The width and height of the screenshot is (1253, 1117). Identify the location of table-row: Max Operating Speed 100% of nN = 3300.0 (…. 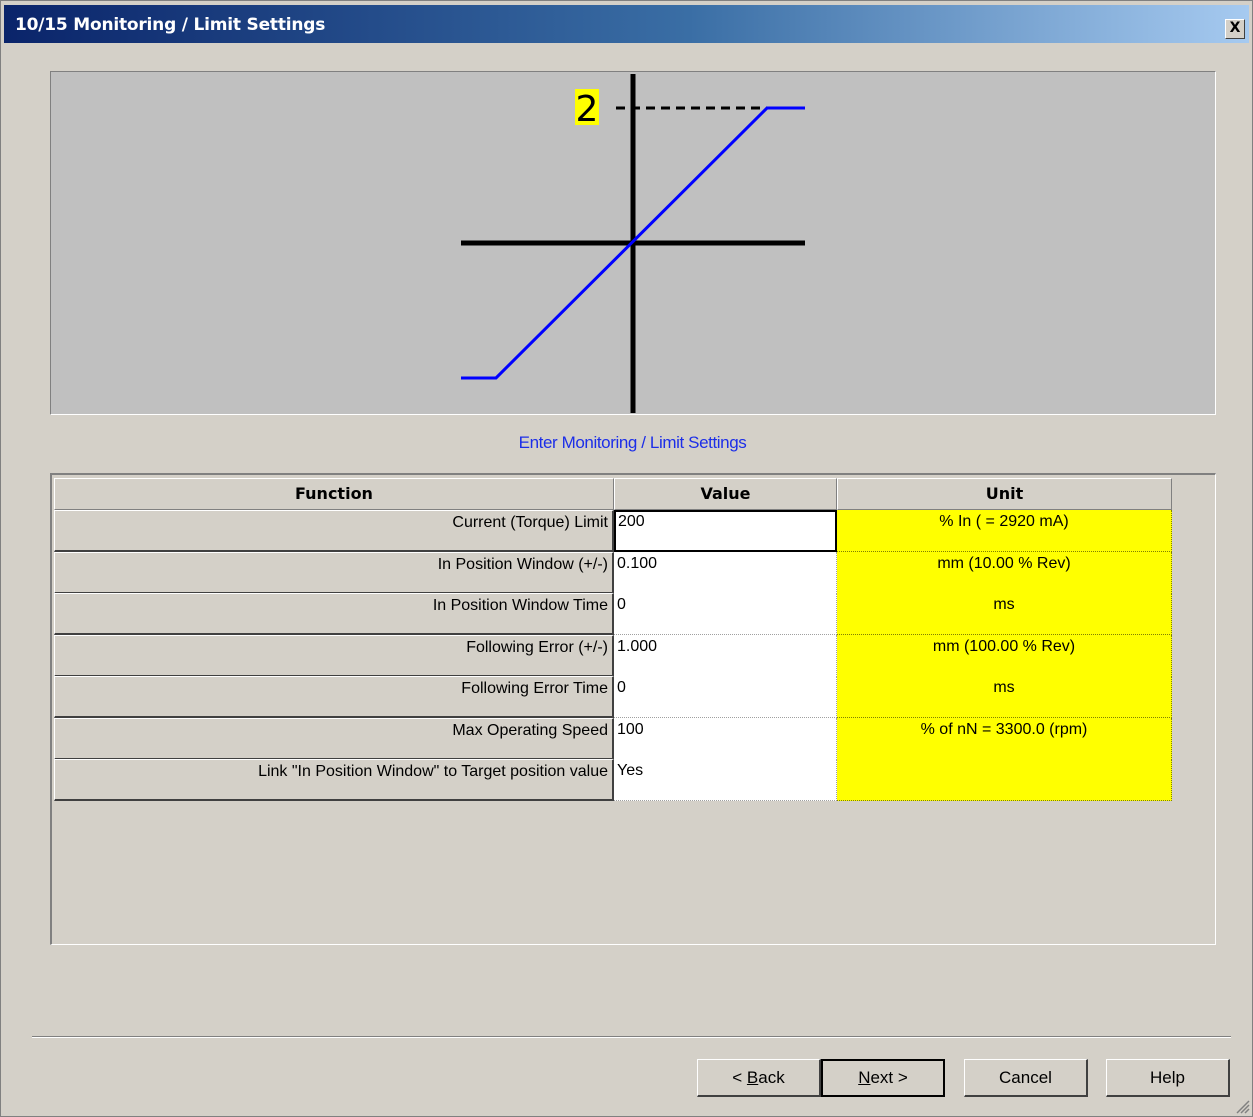
(613, 738).